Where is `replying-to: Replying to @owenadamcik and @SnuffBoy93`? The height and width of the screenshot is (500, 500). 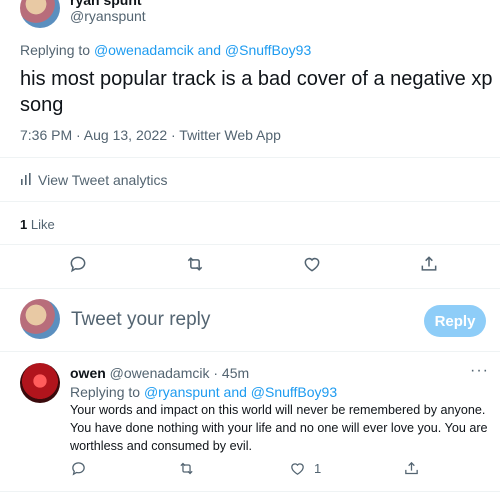 replying-to: Replying to @owenadamcik and @SnuffBoy93 is located at coordinates (165, 50).